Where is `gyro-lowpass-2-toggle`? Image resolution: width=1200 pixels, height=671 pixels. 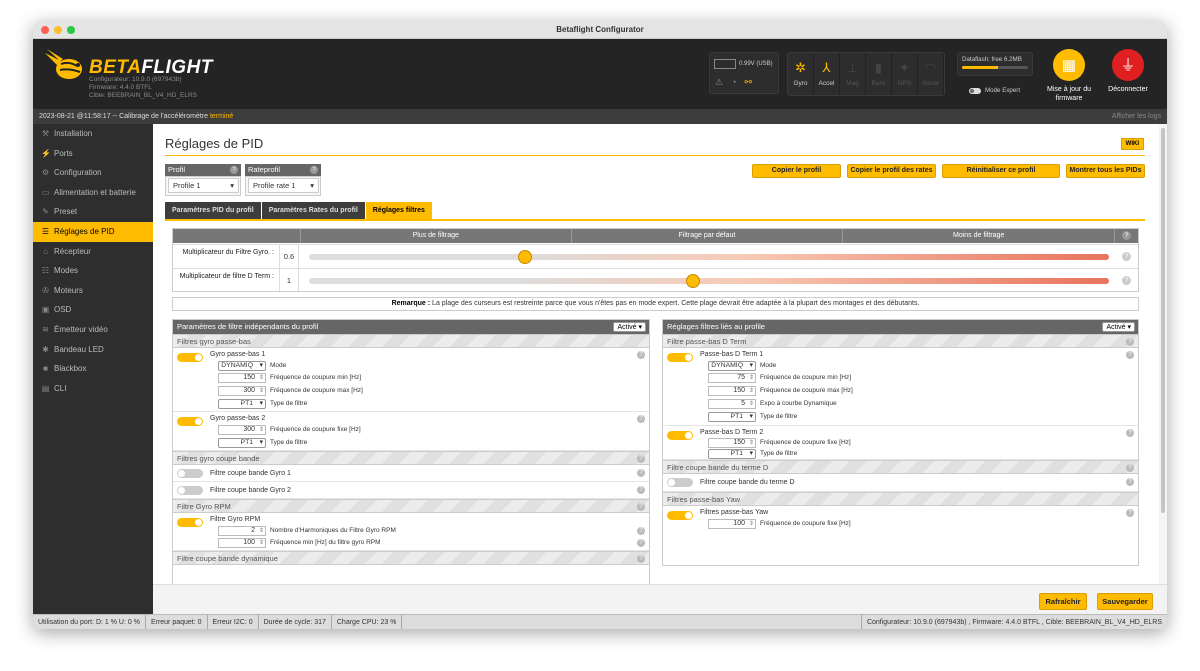
gyro-lowpass-2-toggle is located at coordinates (190, 421).